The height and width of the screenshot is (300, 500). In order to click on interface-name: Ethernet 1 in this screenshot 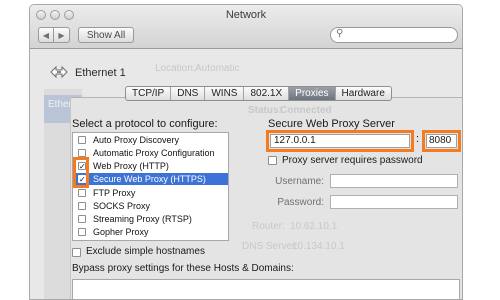, I will do `click(100, 73)`.